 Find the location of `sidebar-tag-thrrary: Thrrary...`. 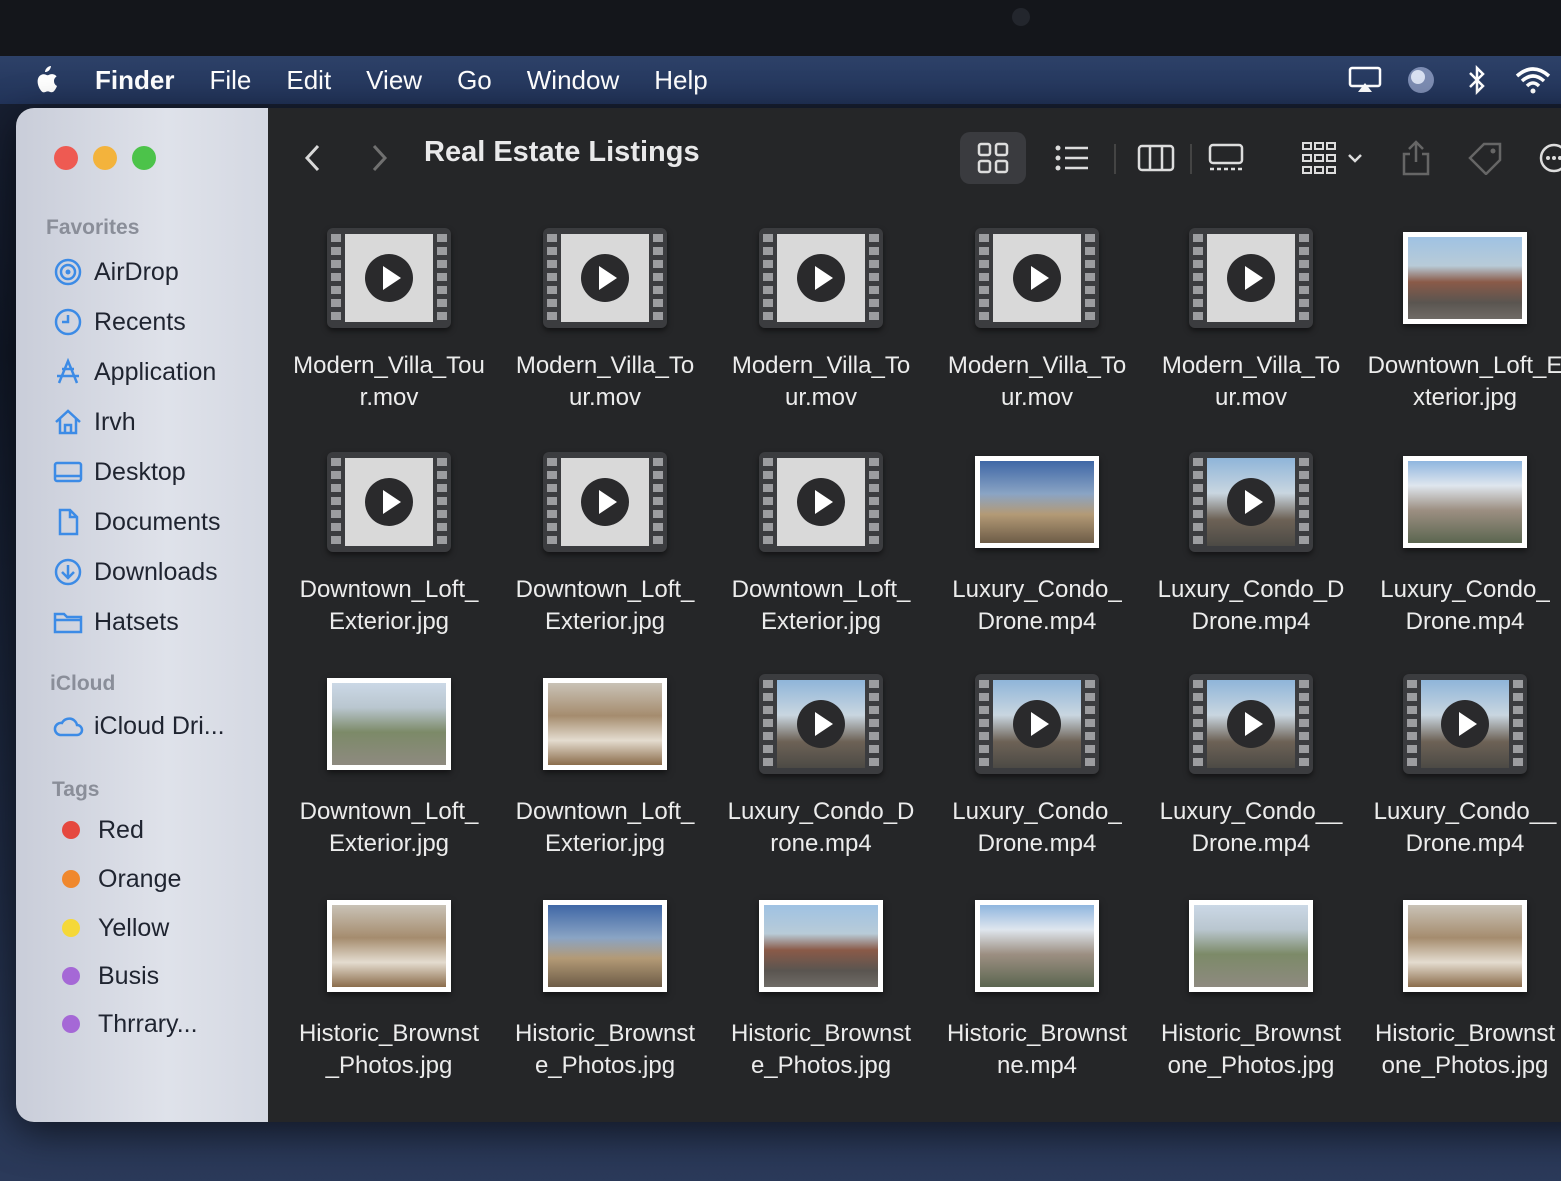

sidebar-tag-thrrary: Thrrary... is located at coordinates (125, 1024).